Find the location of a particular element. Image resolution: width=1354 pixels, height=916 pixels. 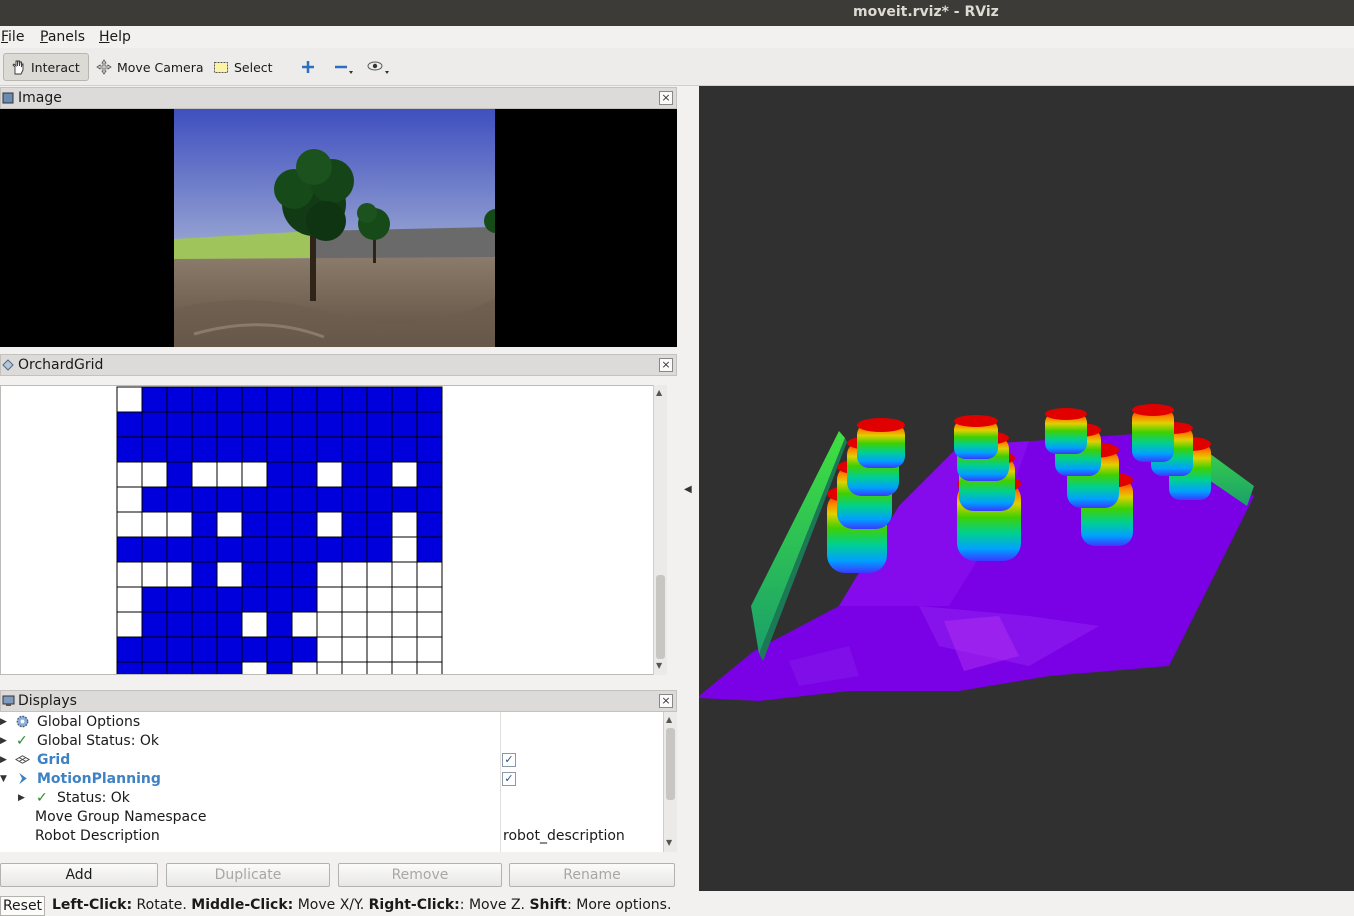

tree-row-grid: ▶ Grid ✓ is located at coordinates (331, 760).